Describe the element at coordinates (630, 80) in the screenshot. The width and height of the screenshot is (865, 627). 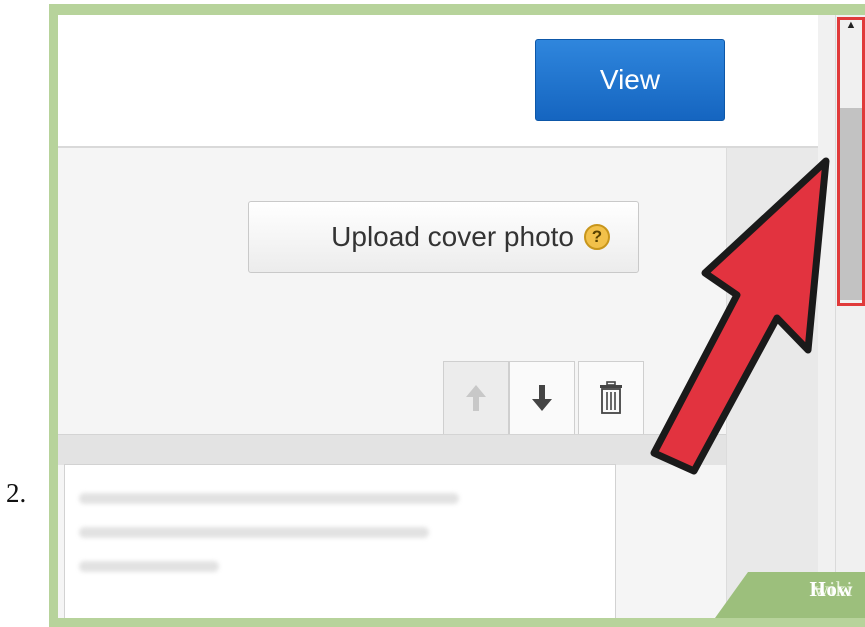
I see `view-button: View` at that location.